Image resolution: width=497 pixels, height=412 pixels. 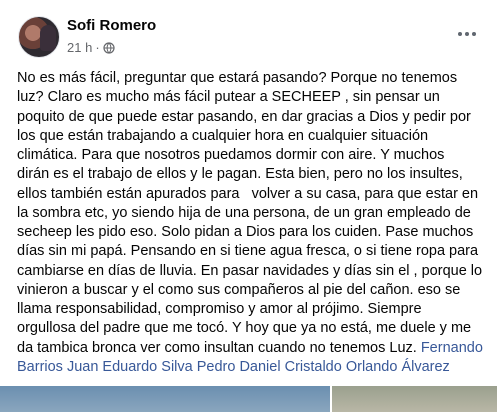 I want to click on ellipsis-icon, so click(x=467, y=34).